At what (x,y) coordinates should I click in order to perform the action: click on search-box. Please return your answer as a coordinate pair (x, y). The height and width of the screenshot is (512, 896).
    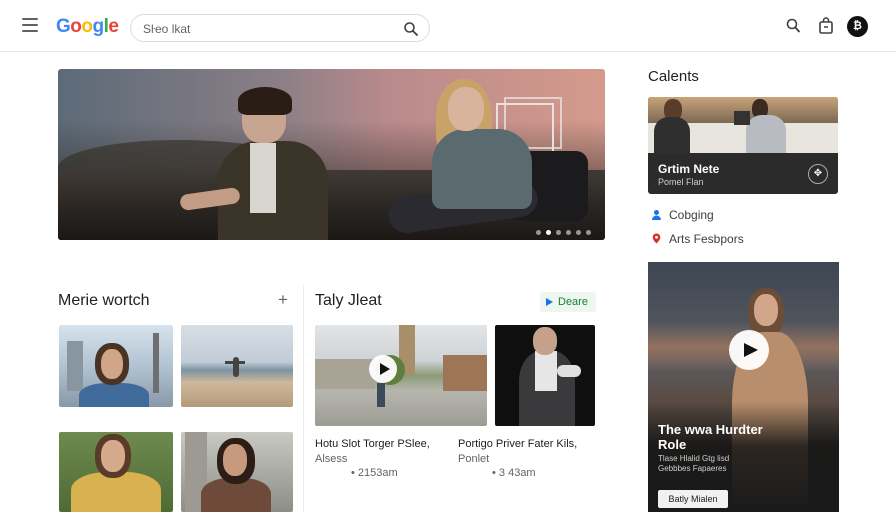
    Looking at the image, I should click on (280, 28).